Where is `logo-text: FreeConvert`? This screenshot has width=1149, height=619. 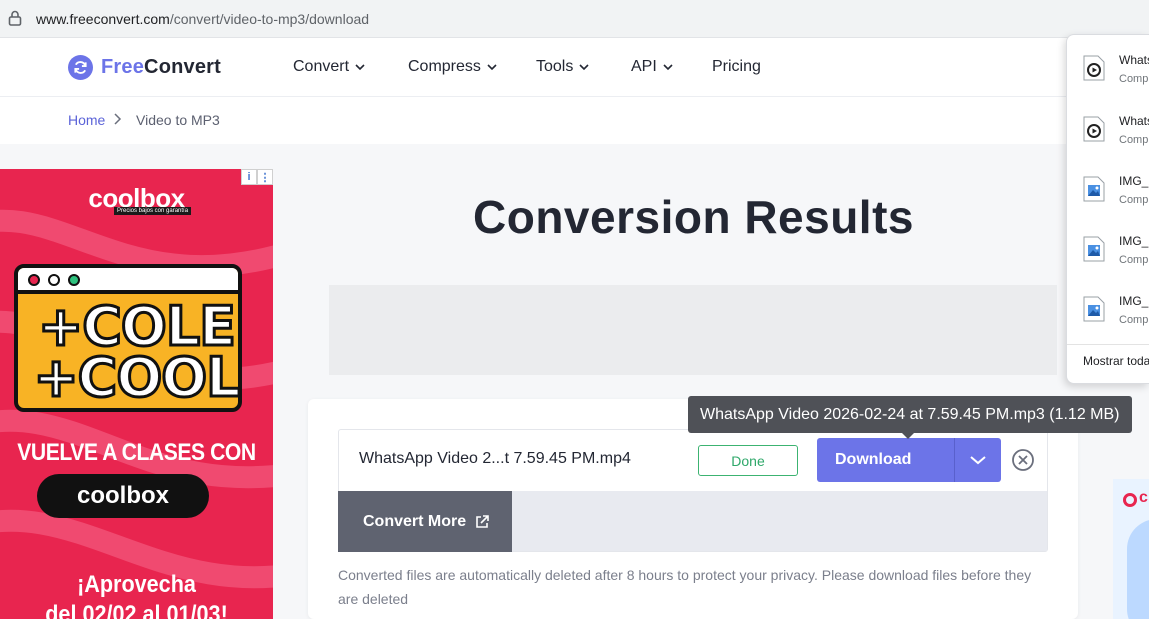
logo-text: FreeConvert is located at coordinates (161, 67).